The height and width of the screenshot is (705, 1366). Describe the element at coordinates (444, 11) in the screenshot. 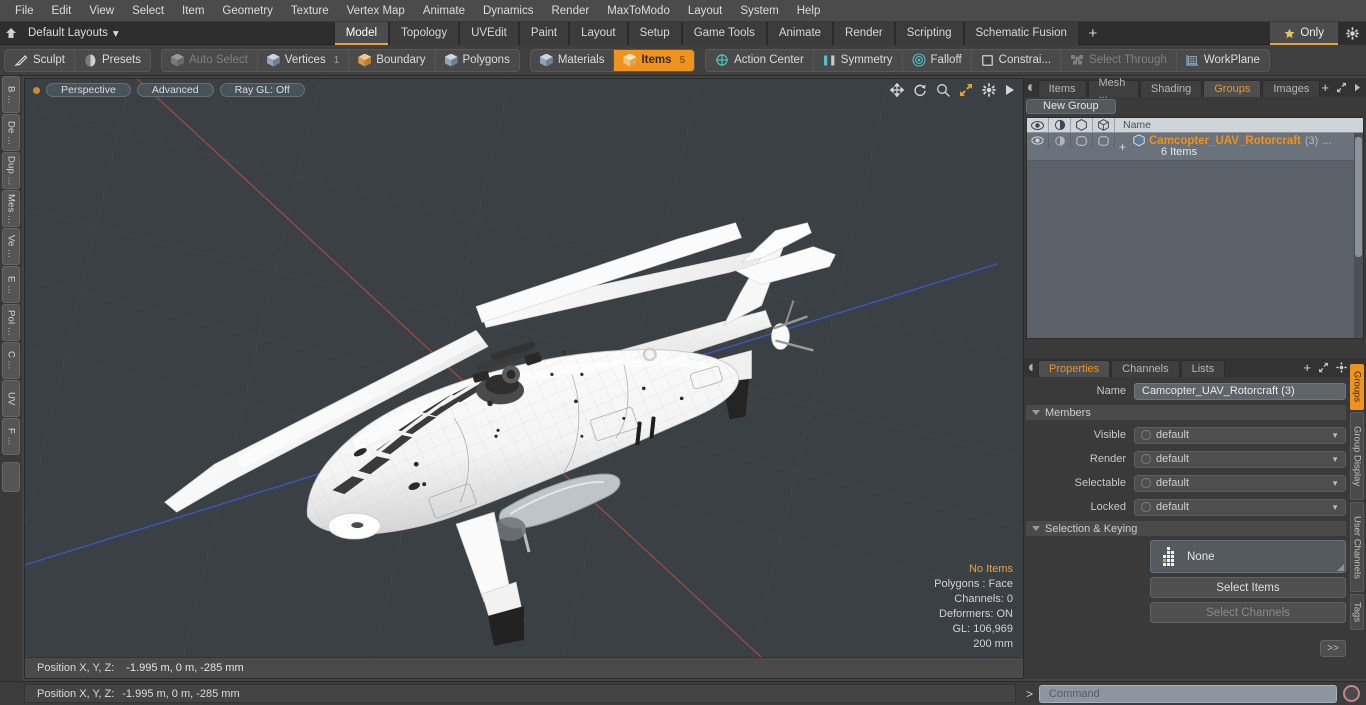

I see `menu-item-animate: Animate` at that location.